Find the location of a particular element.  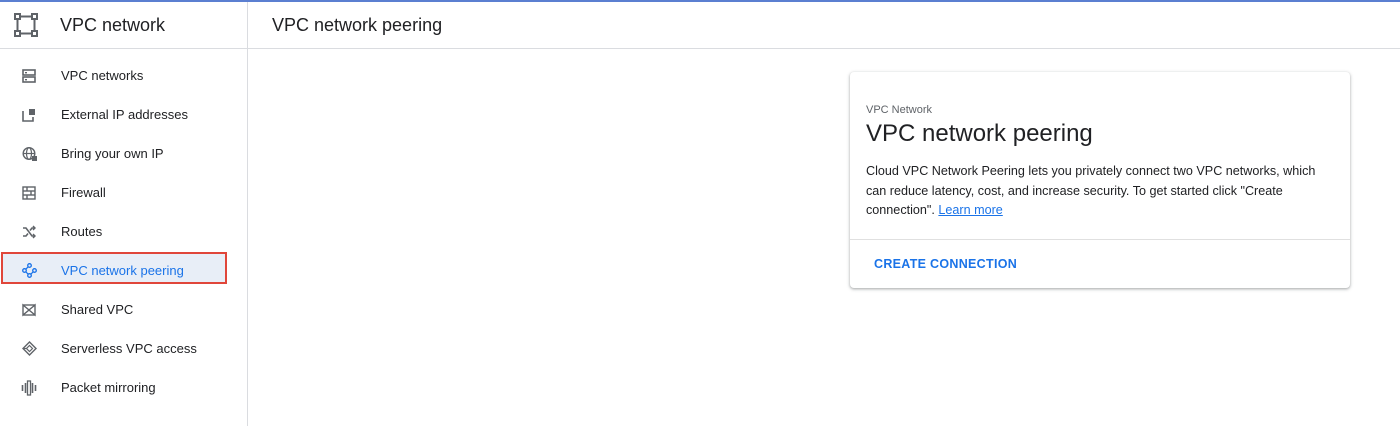

sidebar-item-shared-vpc: Shared VPC is located at coordinates (123, 309).